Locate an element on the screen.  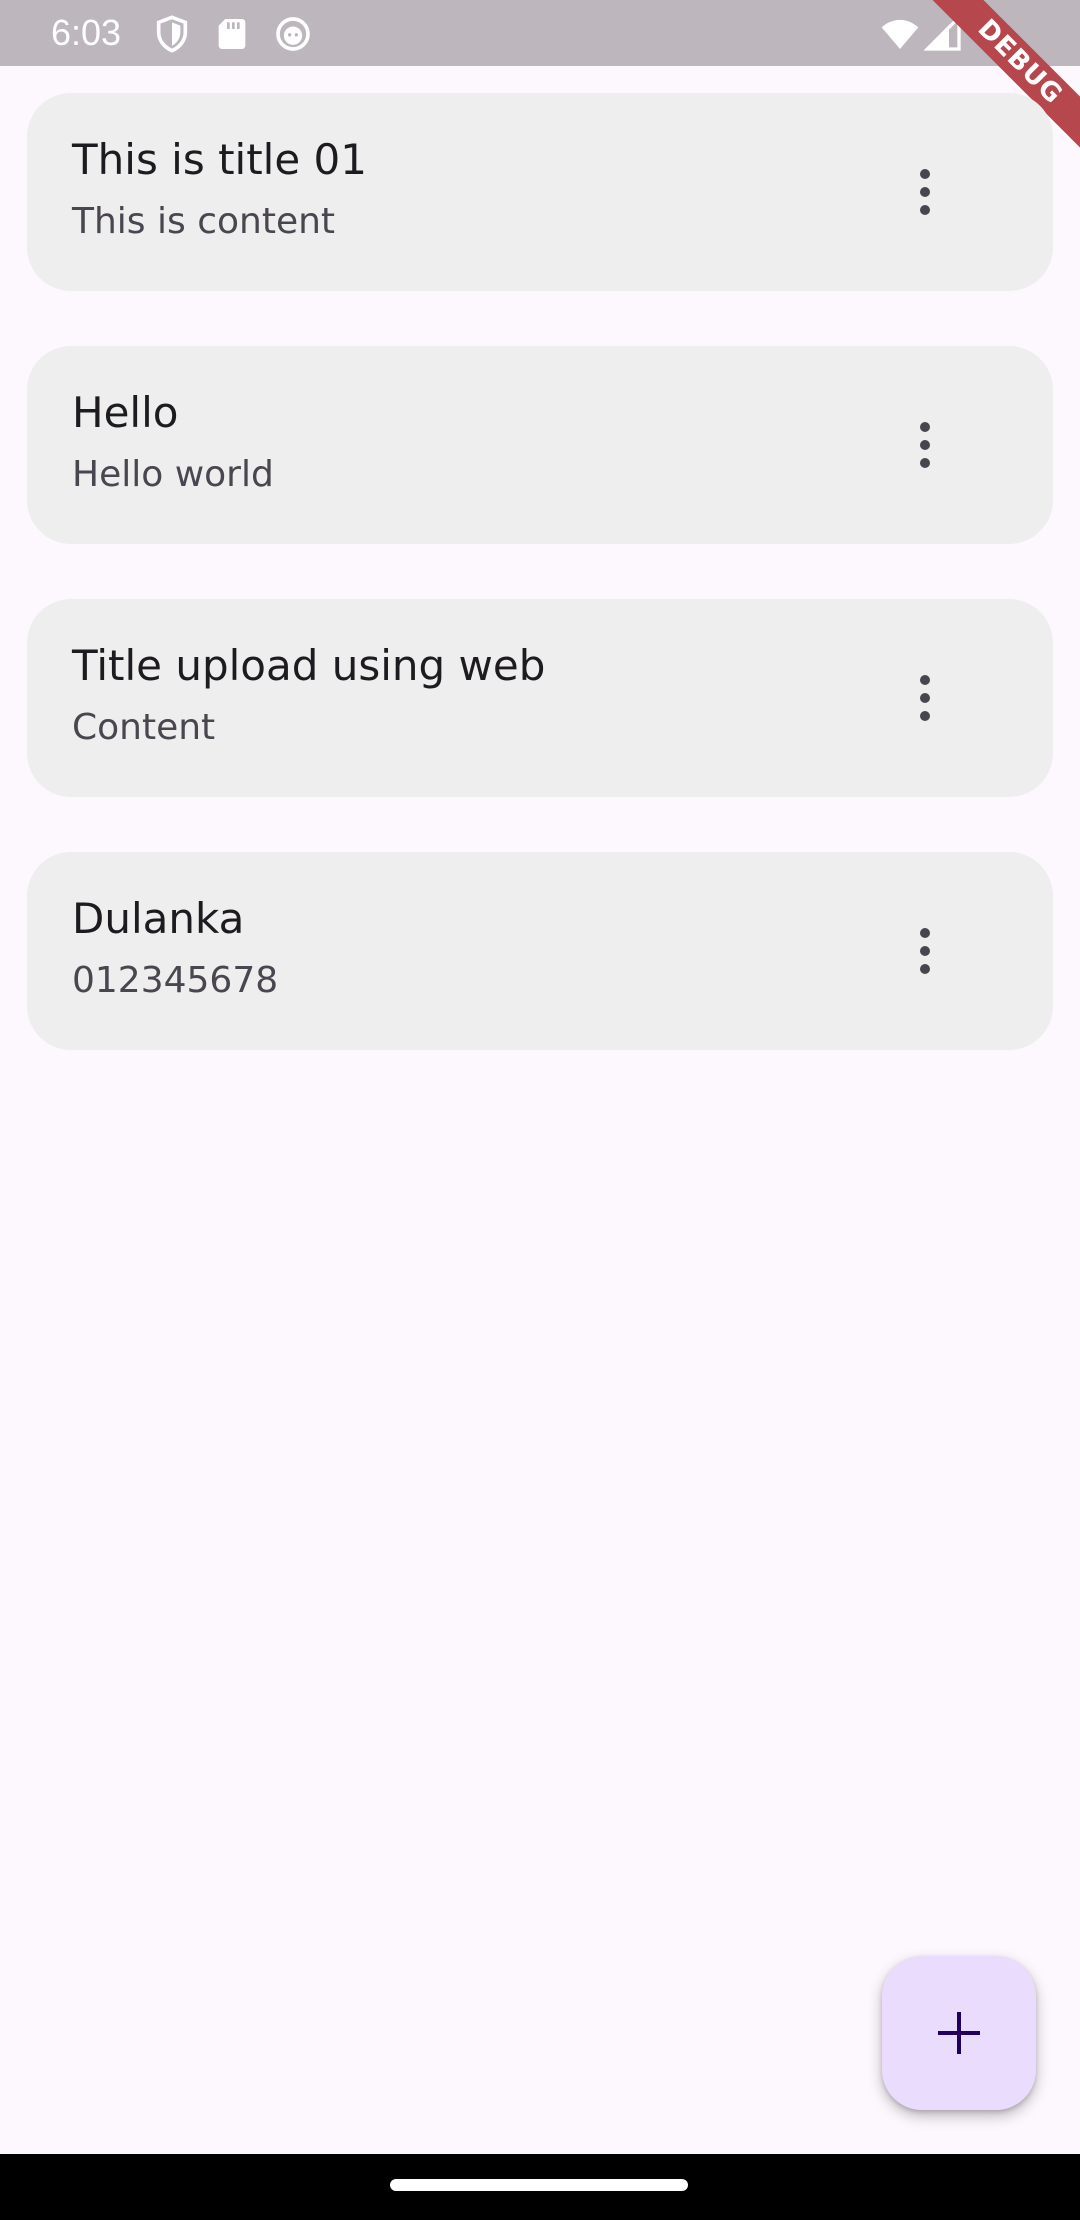
sd-card-icon is located at coordinates (232, 34).